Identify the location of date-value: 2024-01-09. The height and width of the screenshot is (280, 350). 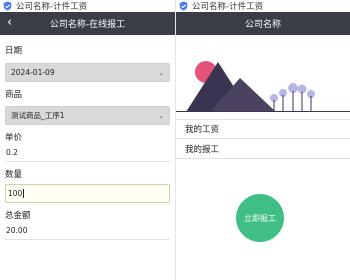
(33, 72).